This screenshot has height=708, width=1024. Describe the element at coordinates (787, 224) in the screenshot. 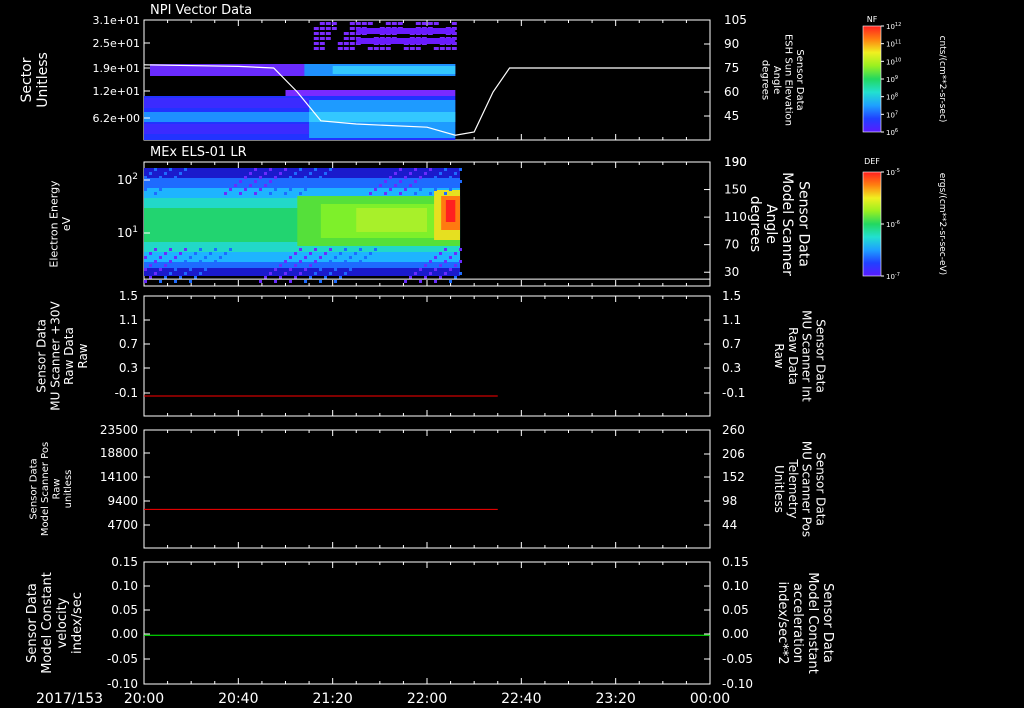

I see `panel2-right-ylabel-line: Model Scanner` at that location.